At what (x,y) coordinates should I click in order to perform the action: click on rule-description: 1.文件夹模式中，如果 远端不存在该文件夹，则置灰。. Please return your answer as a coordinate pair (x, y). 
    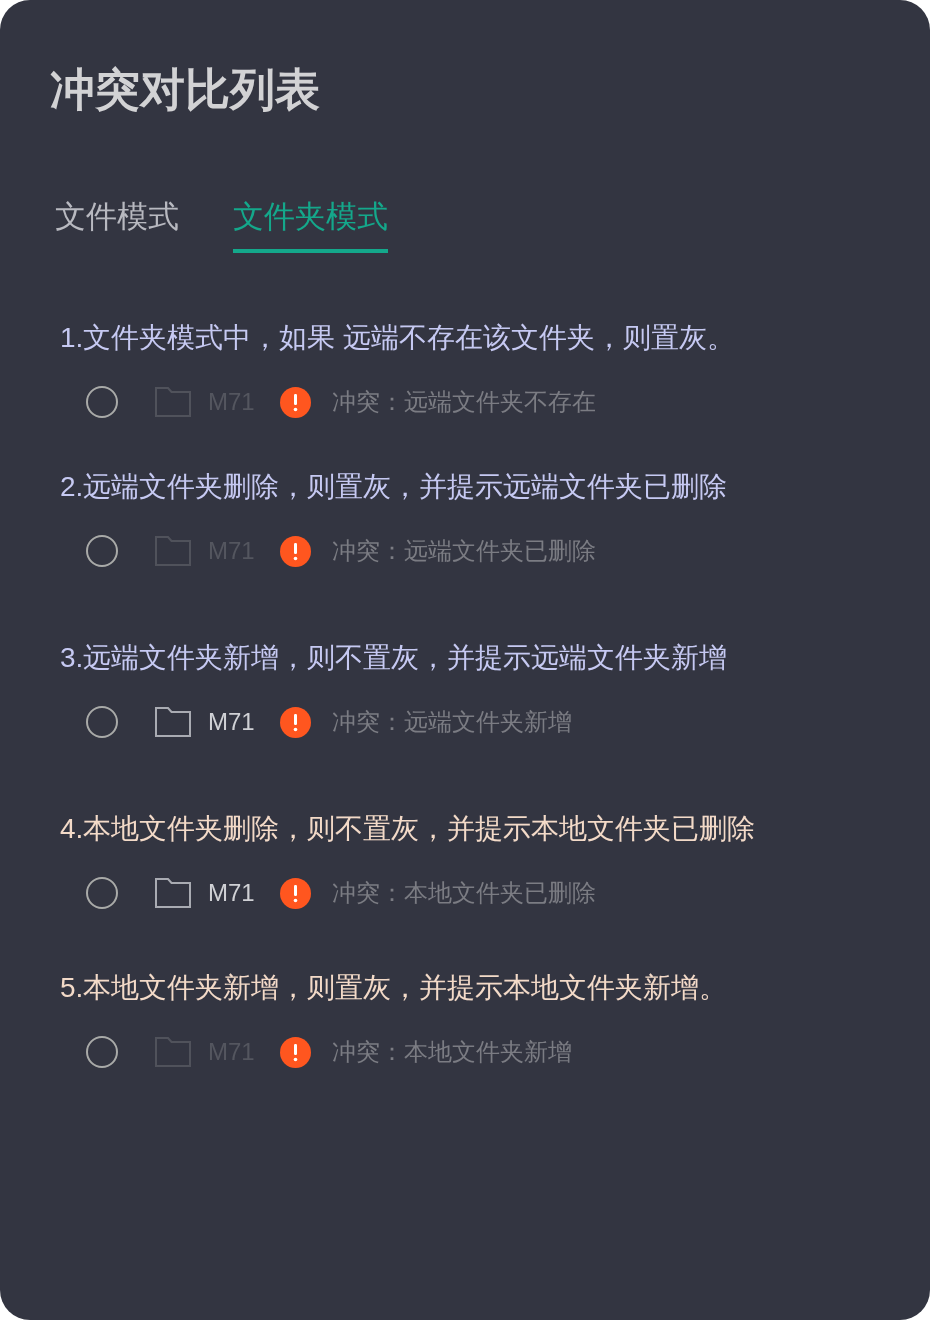
    Looking at the image, I should click on (398, 338).